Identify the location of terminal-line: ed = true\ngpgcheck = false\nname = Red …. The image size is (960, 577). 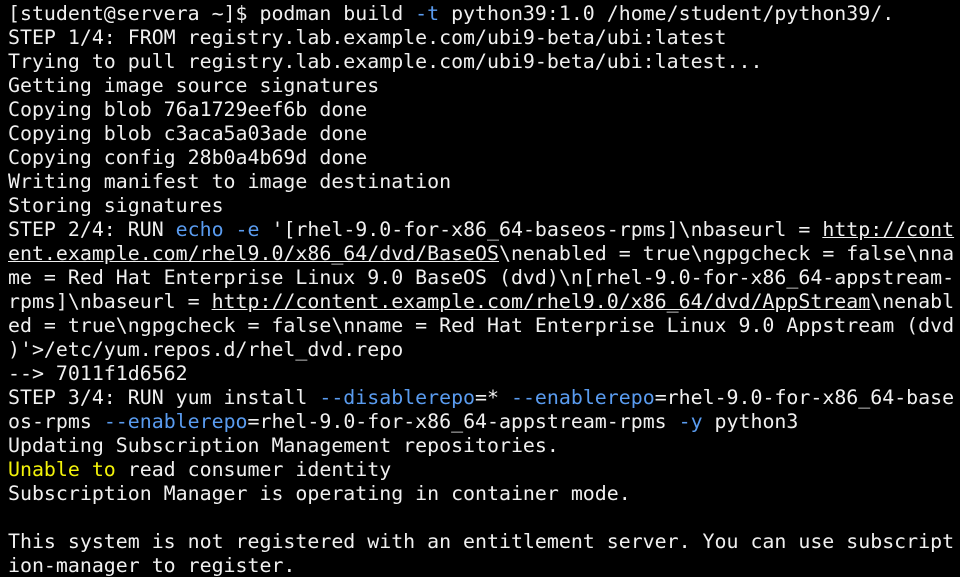
(484, 326).